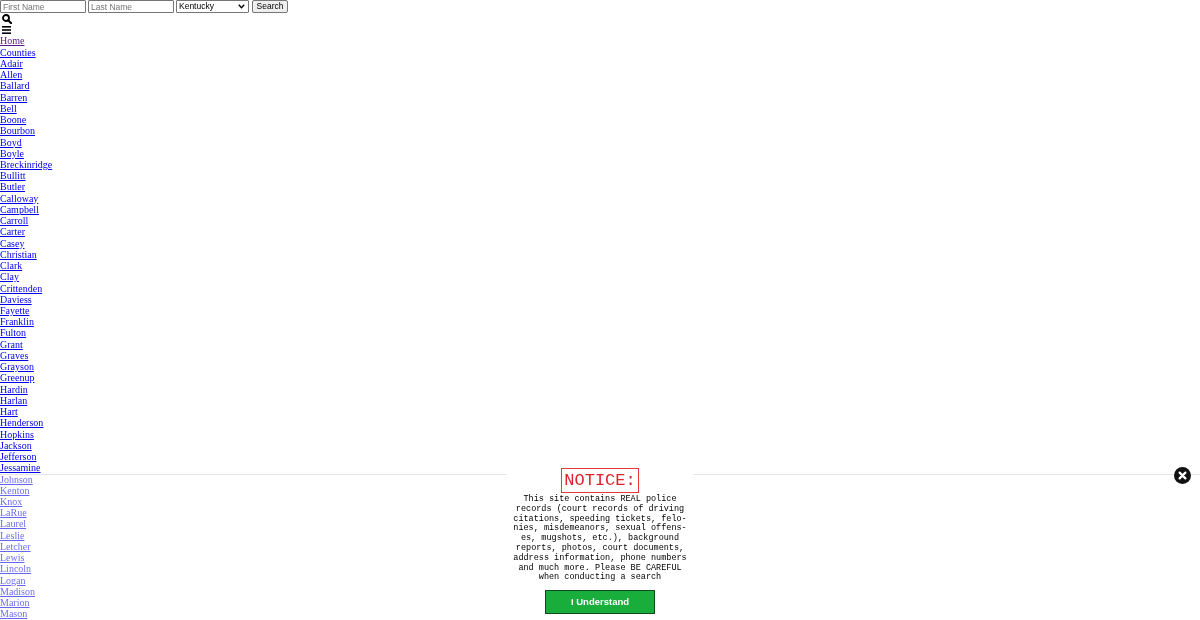 This screenshot has width=1200, height=620. I want to click on nav-link: Clark, so click(11, 266).